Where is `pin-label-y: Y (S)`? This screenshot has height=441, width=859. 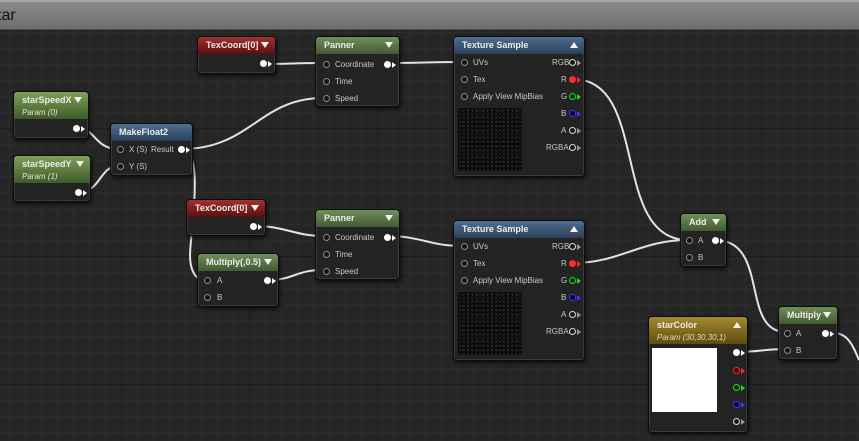 pin-label-y: Y (S) is located at coordinates (138, 166).